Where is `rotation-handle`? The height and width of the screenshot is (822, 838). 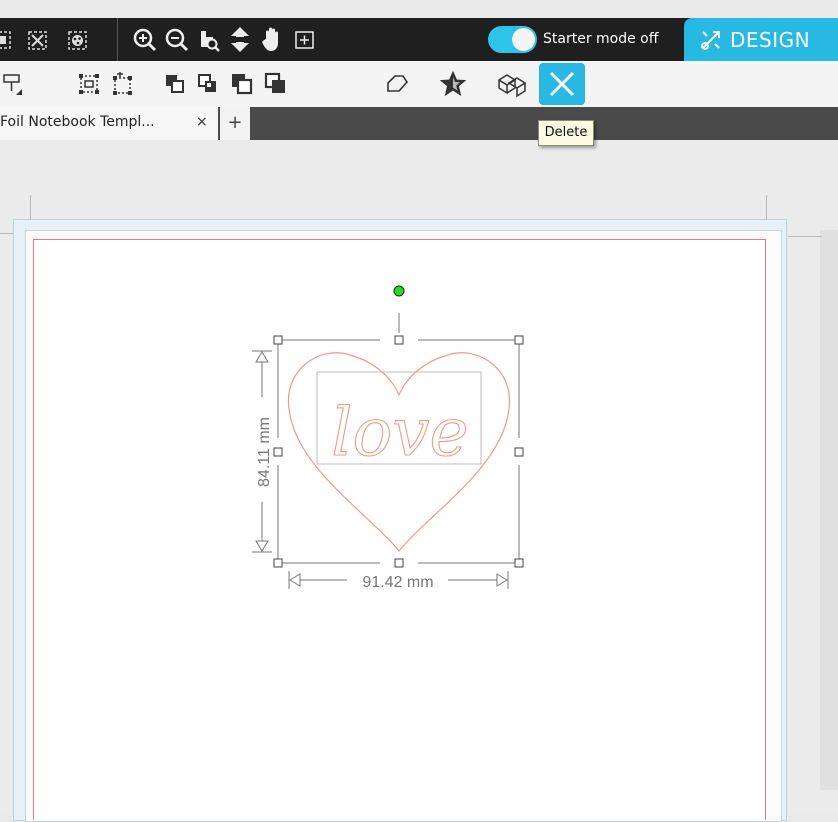
rotation-handle is located at coordinates (399, 309).